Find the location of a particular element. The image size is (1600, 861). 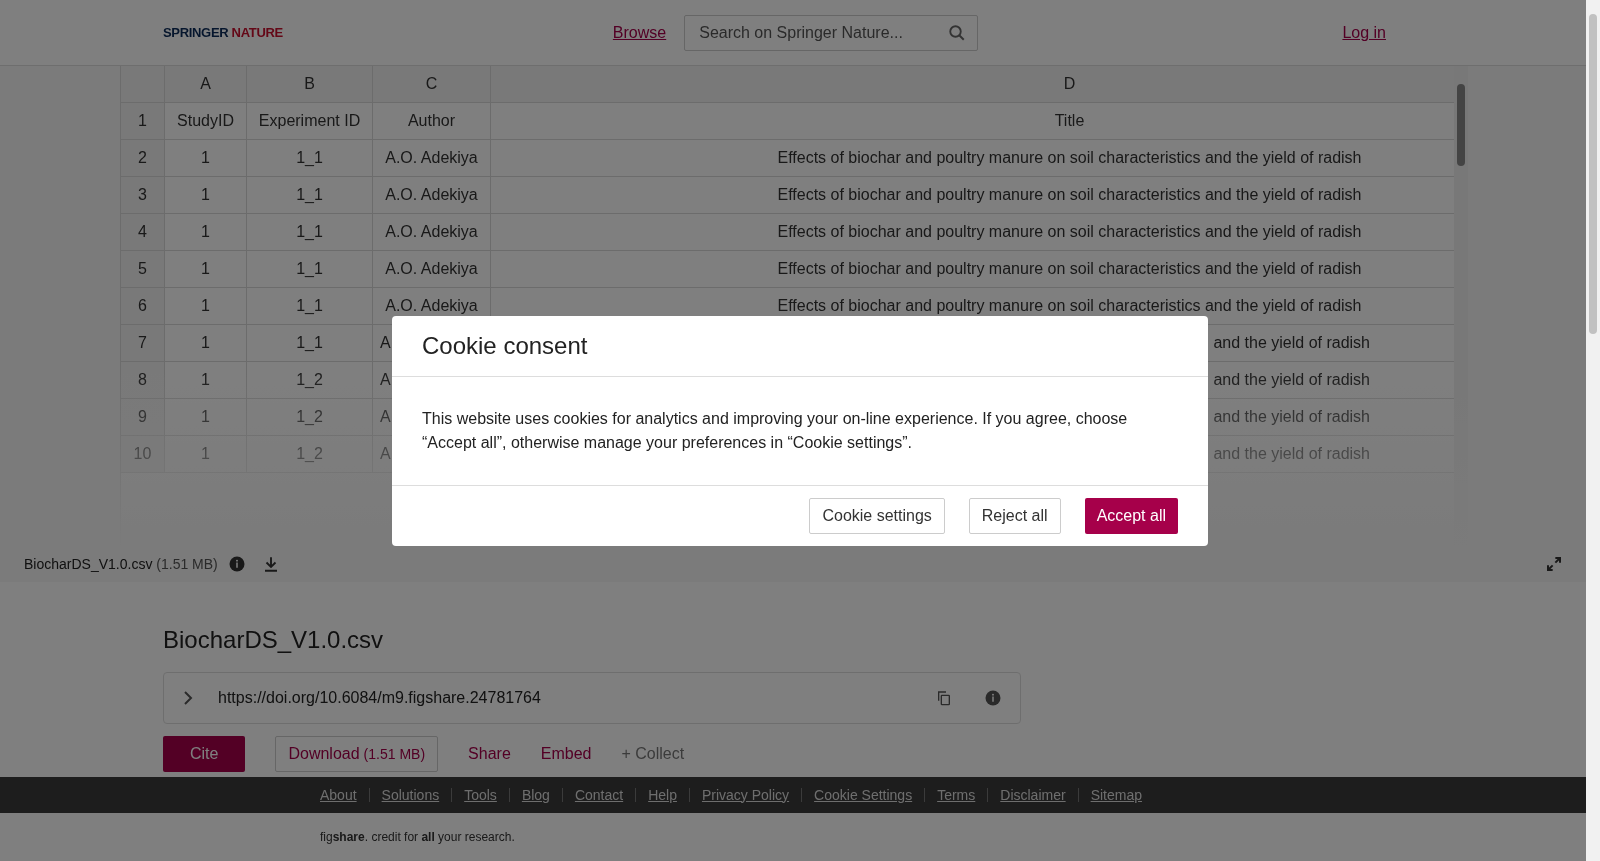

springer-nature-logo: SPRINGER NATURE is located at coordinates (223, 32).